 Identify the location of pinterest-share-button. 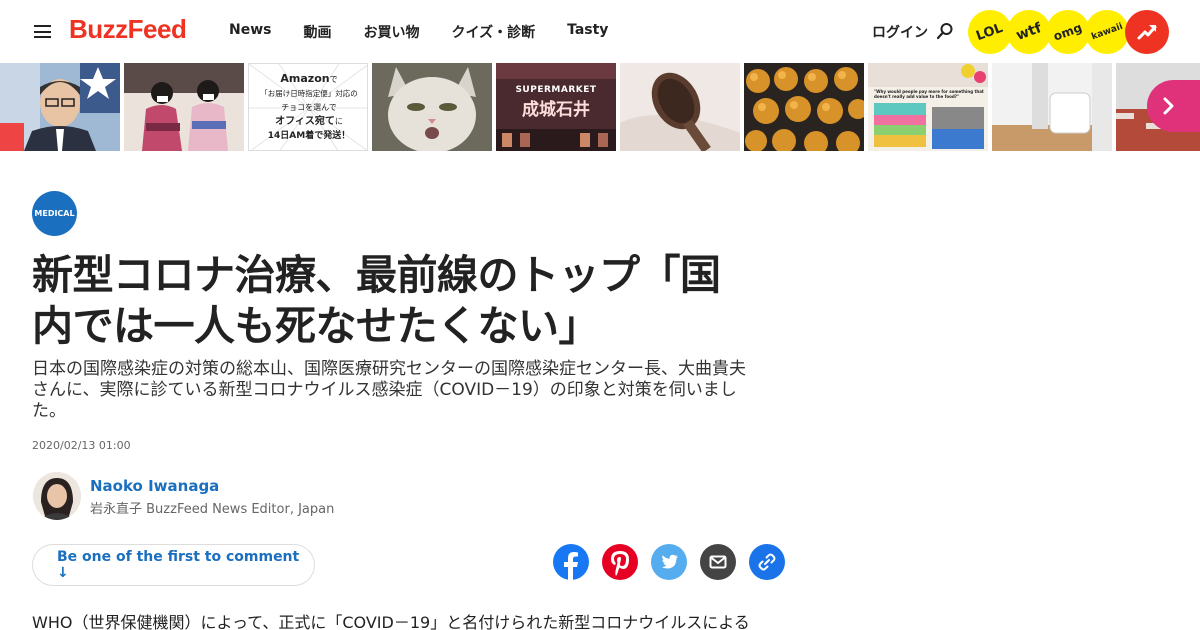
(620, 562).